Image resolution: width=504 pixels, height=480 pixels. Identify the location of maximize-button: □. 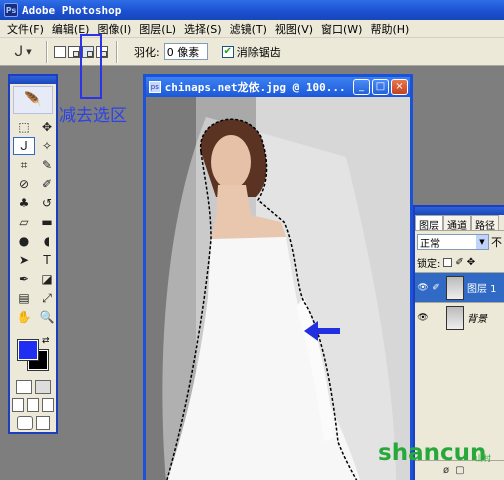
(380, 87).